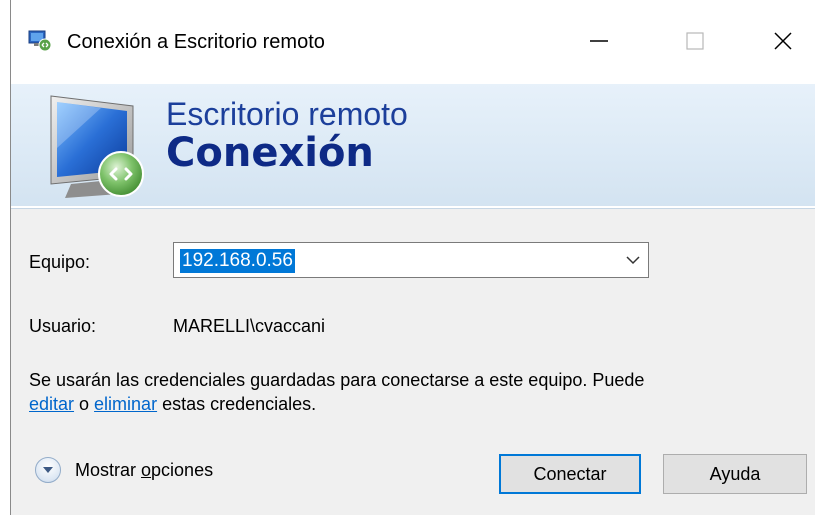 Image resolution: width=815 pixels, height=515 pixels. I want to click on chevron-down-icon, so click(633, 260).